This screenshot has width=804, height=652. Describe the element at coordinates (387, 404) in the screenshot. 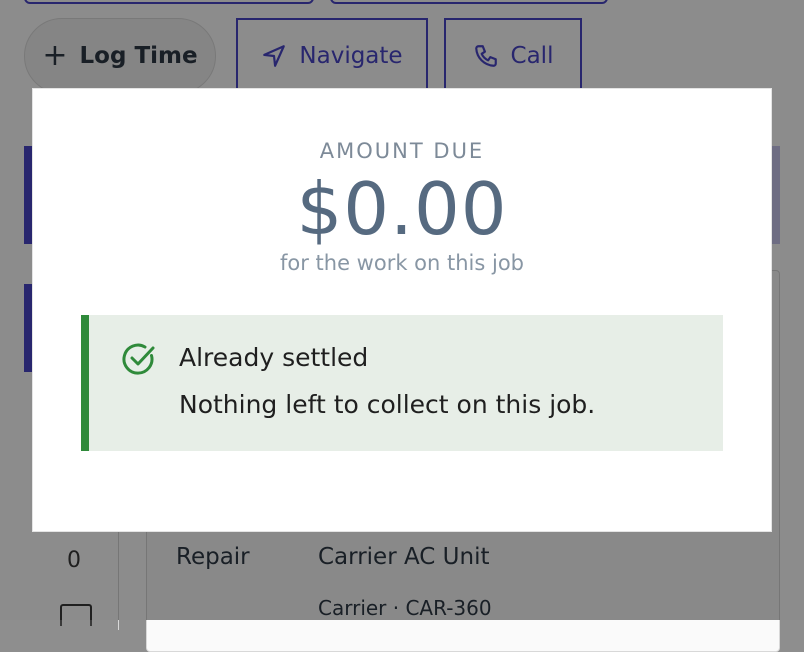

I see `notice-message: Nothing left to collect on this job.` at that location.